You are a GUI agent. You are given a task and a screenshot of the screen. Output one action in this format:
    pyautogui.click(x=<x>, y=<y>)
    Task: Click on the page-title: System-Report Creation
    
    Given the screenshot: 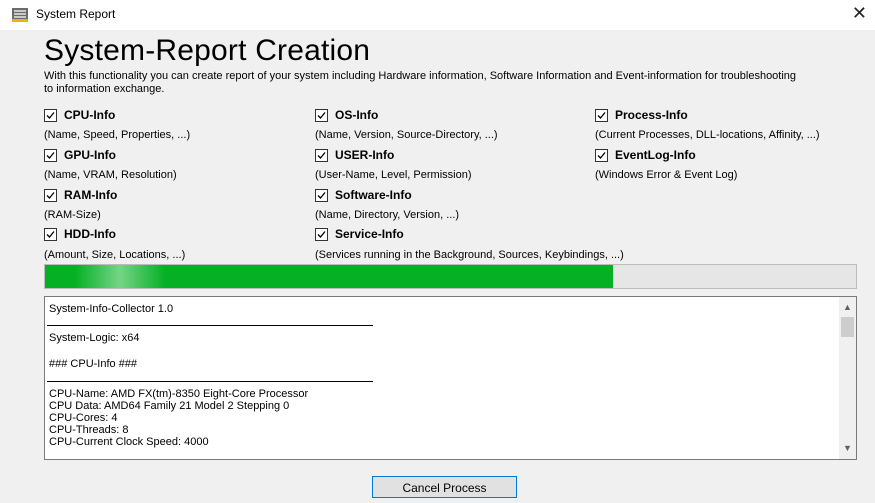 What is the action you would take?
    pyautogui.click(x=207, y=50)
    